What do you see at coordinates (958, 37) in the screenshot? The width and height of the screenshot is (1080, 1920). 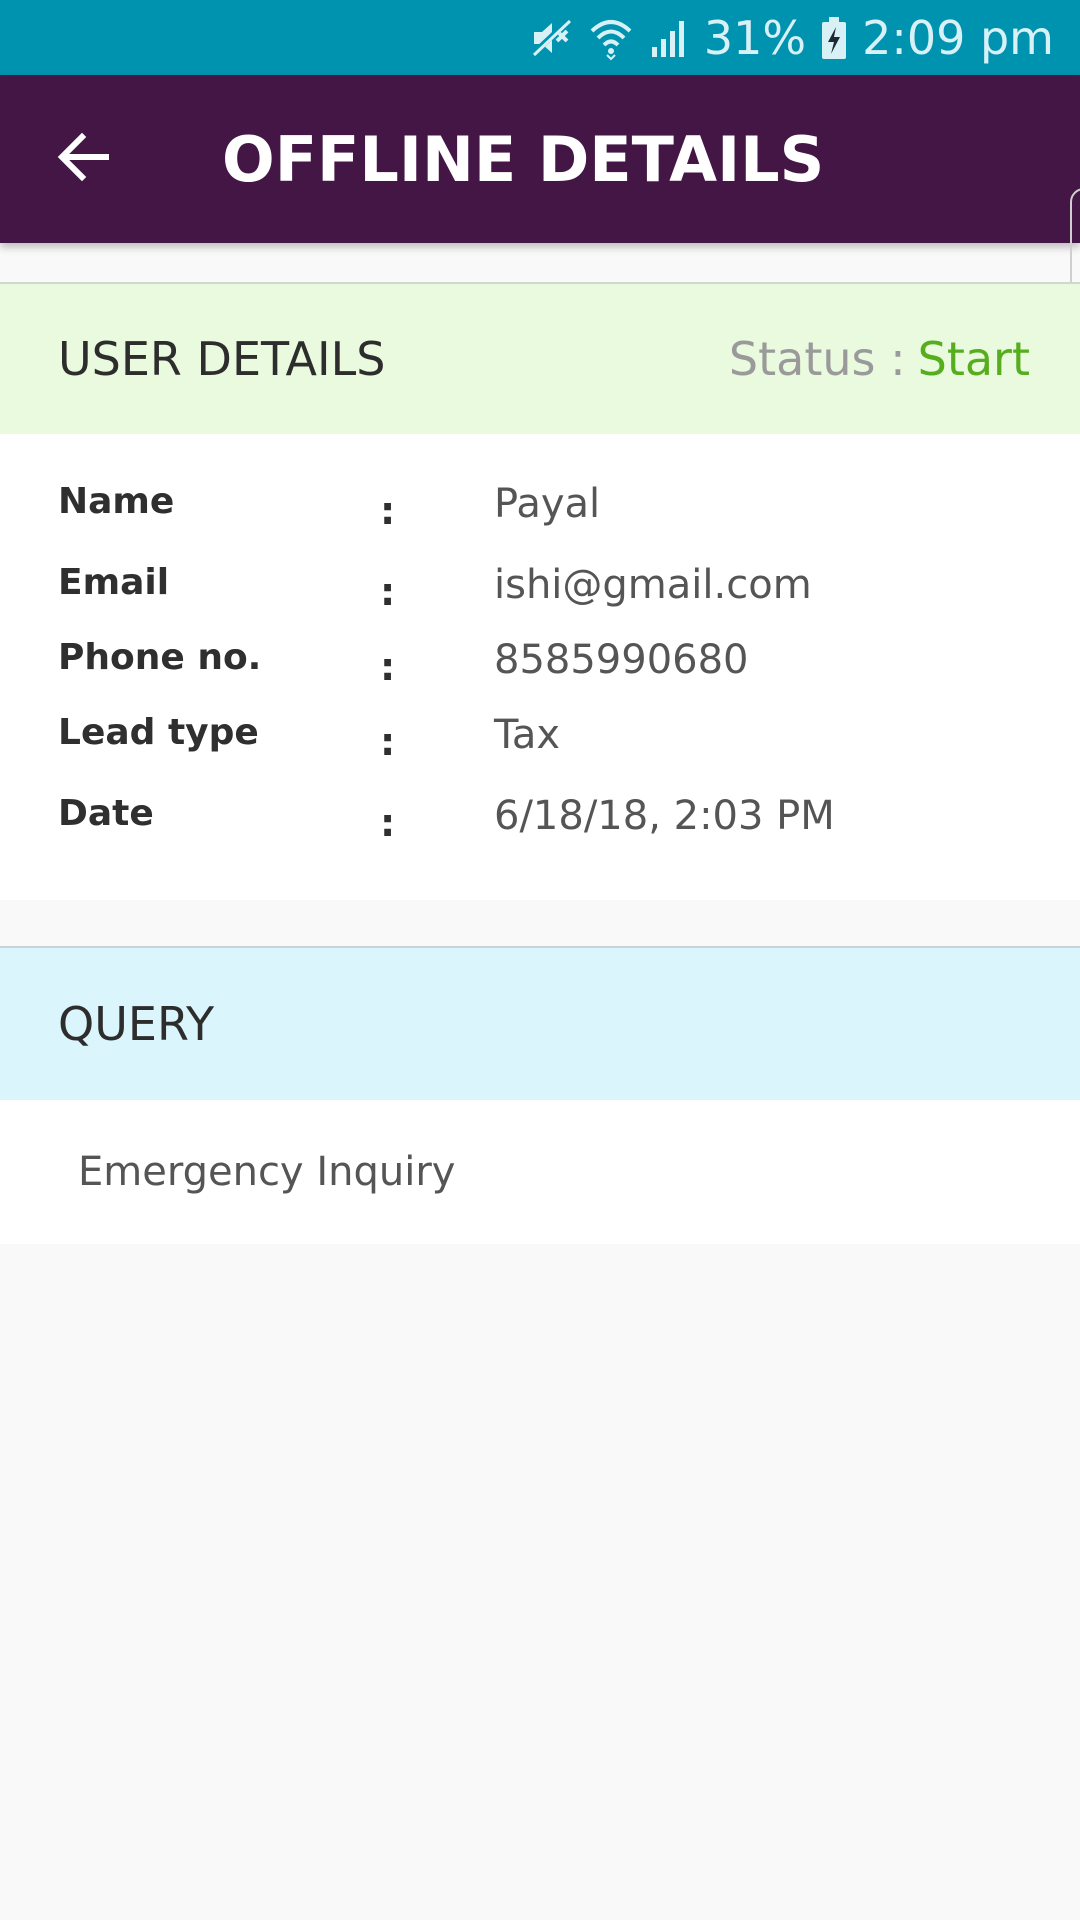 I see `clock: 2:09 pm` at bounding box center [958, 37].